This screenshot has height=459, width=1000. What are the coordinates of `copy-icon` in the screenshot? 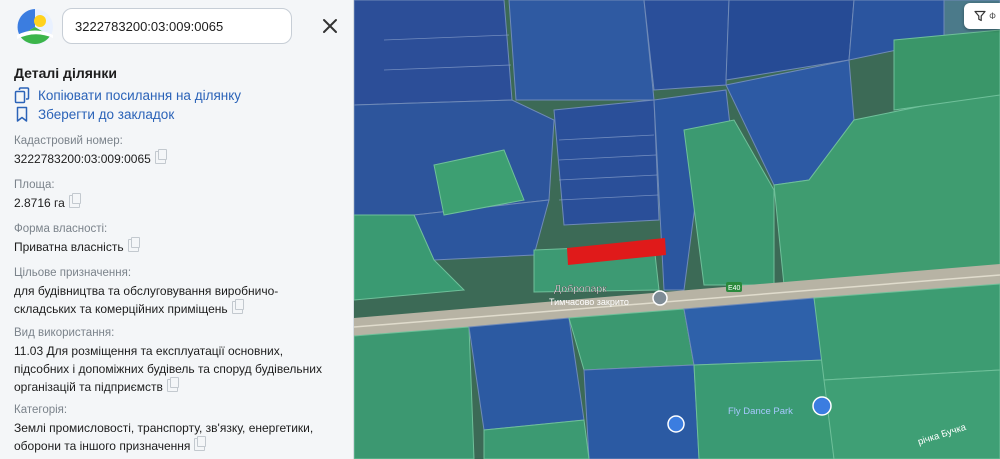 It's located at (22, 94).